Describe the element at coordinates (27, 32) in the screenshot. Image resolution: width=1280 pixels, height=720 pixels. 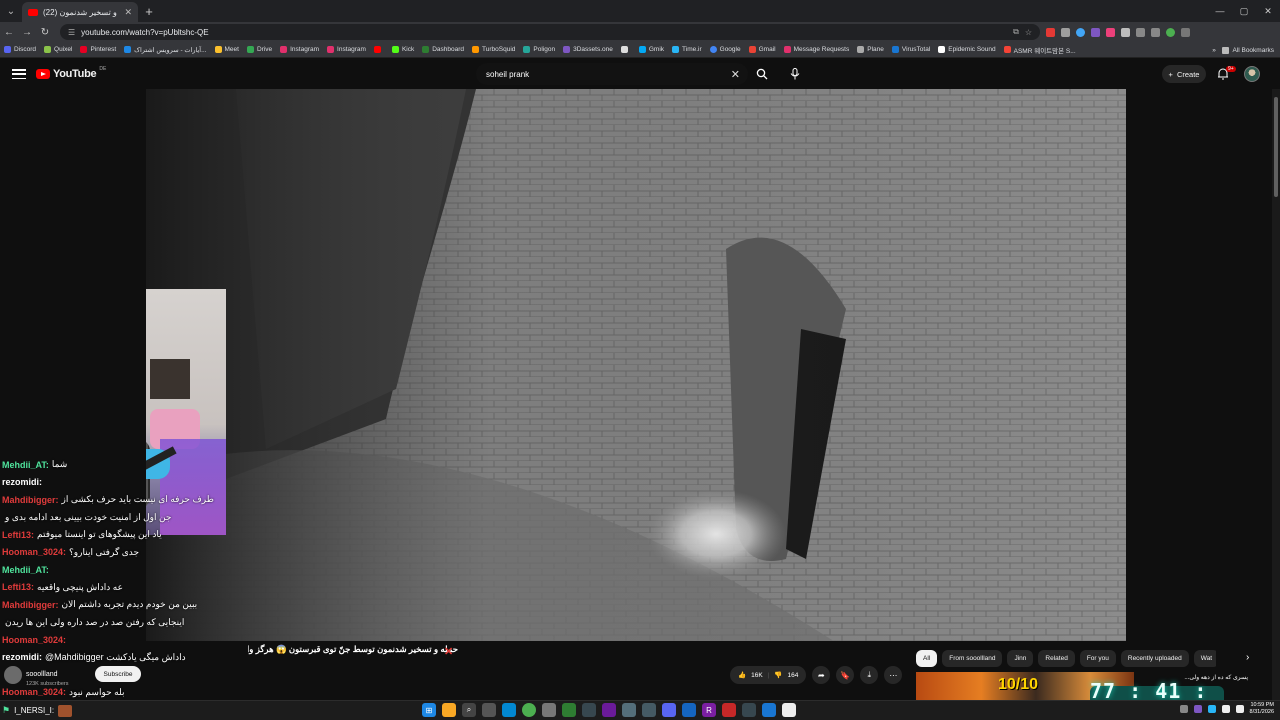
I see `forward-icon: →` at that location.